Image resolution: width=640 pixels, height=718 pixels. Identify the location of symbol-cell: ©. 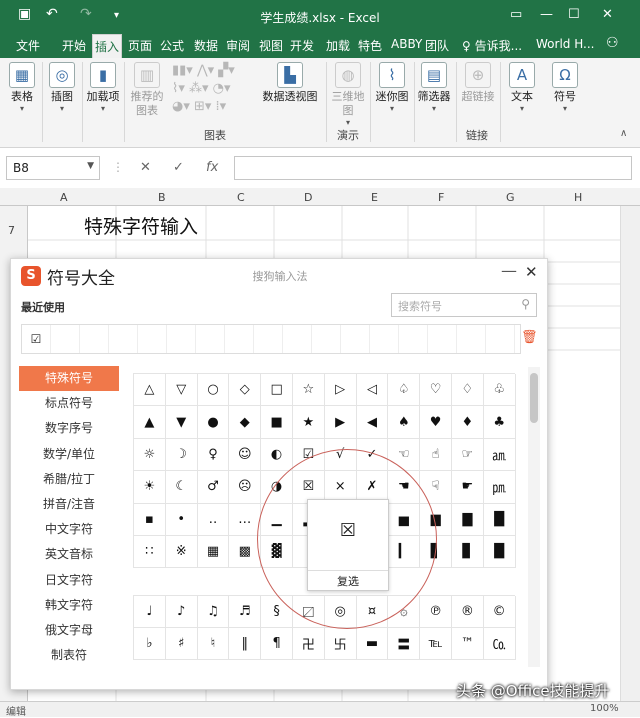
(499, 612).